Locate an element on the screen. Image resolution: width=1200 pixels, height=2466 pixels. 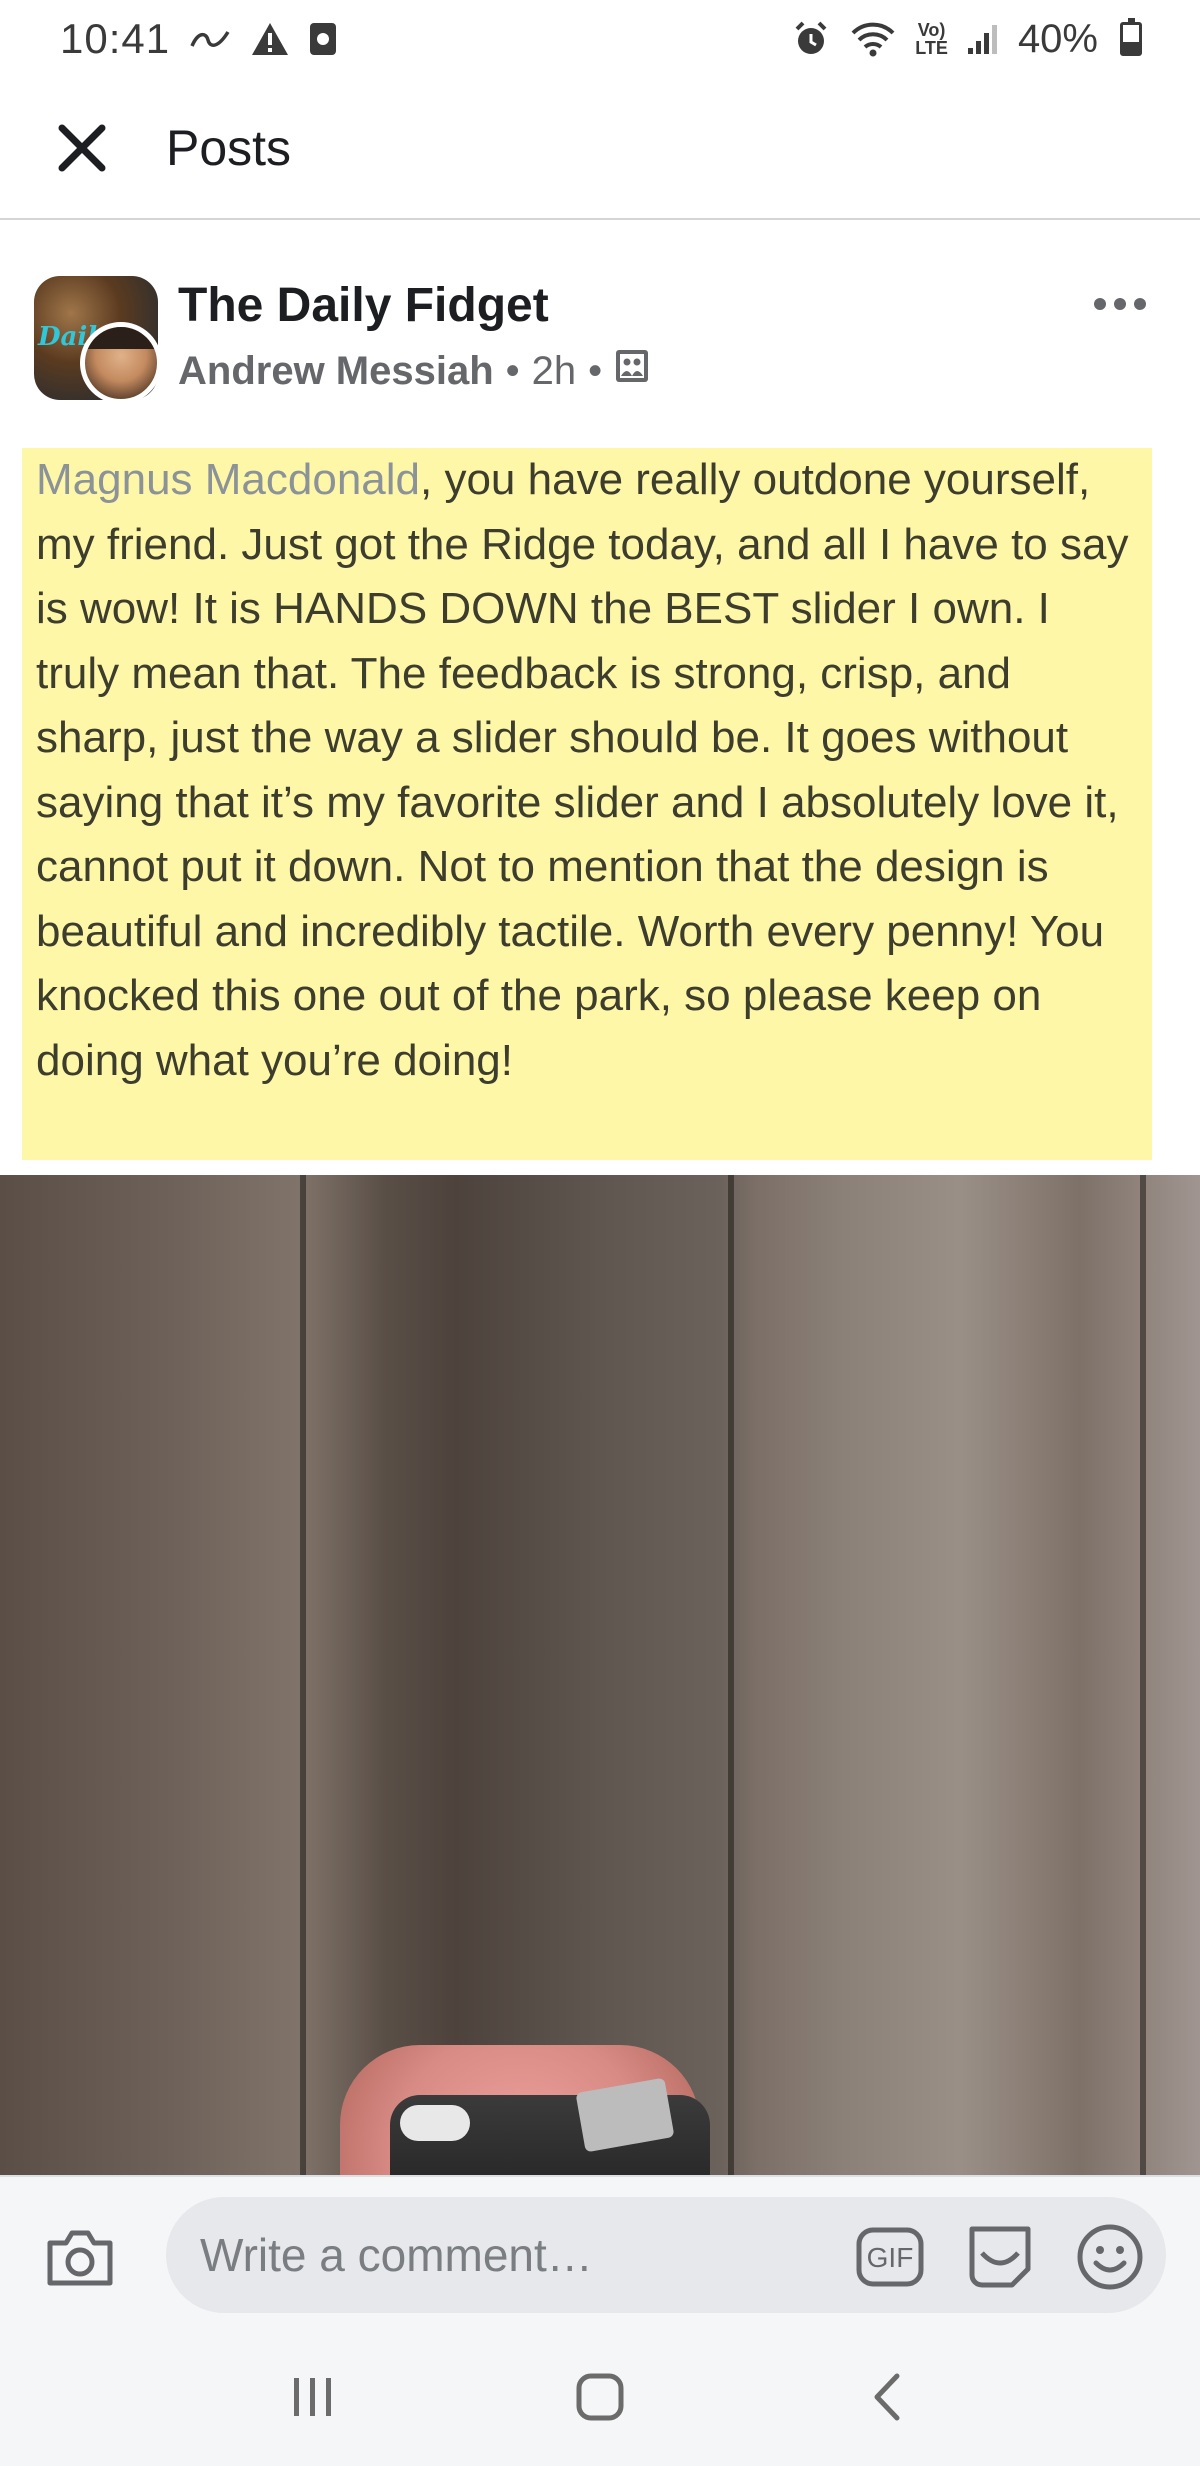
status-time: 10:41 is located at coordinates (115, 38).